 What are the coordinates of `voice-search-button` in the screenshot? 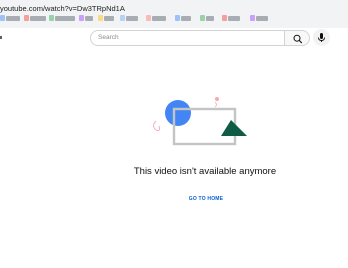 It's located at (321, 37).